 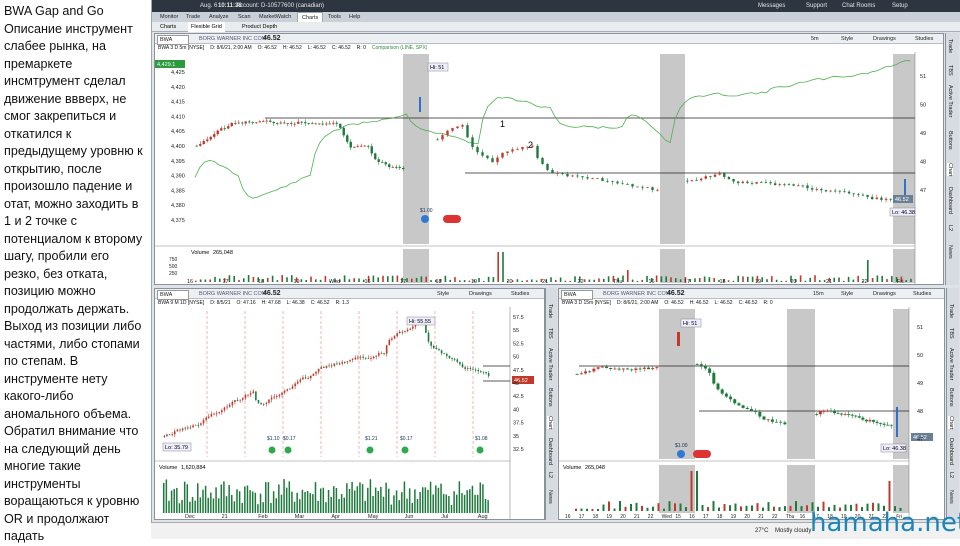 I want to click on time-axis-tick: 15, so click(x=678, y=516).